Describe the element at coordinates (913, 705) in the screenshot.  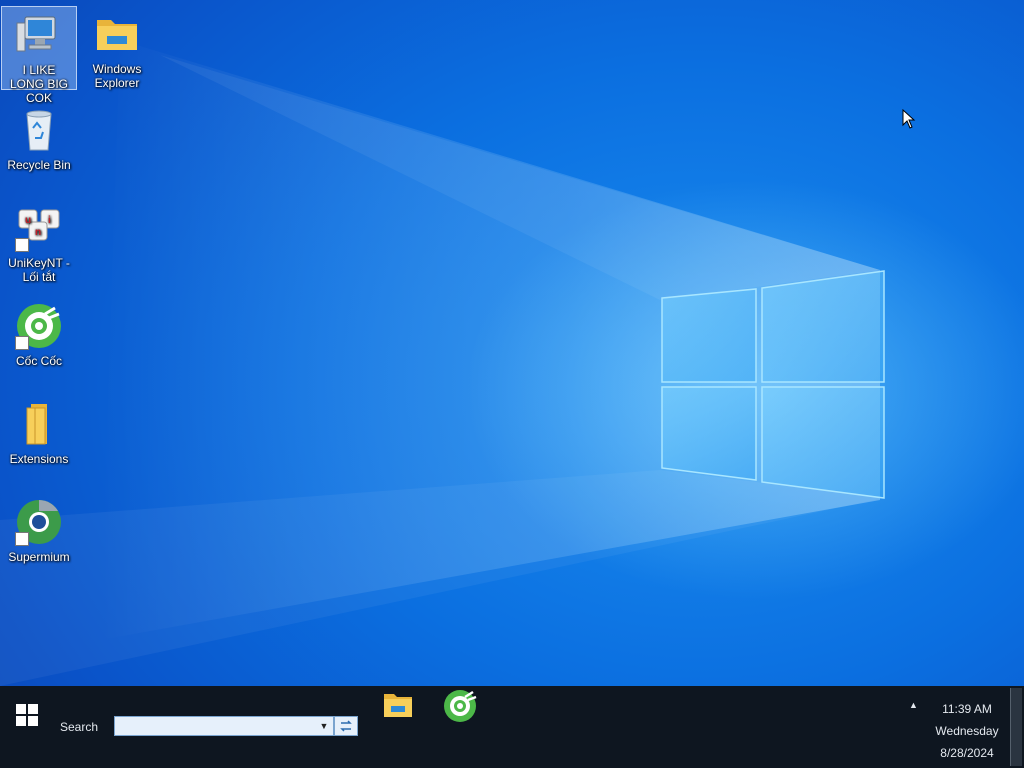
I see `show-hidden-icons-chevron-icon: ▲` at that location.